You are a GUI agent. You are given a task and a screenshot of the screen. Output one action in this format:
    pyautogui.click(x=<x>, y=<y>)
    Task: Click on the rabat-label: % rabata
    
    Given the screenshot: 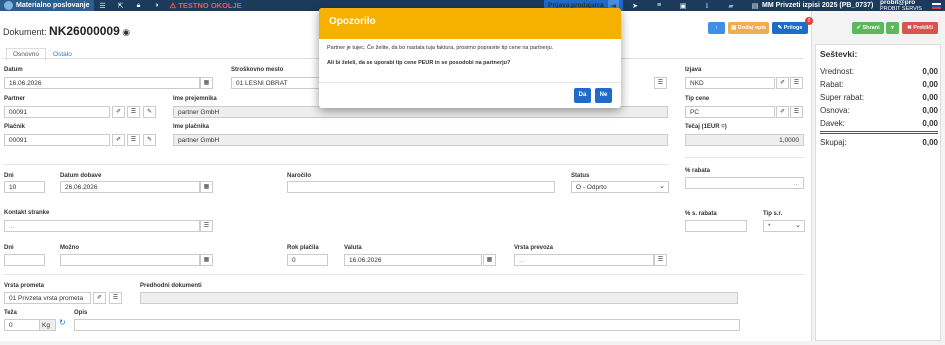 What is the action you would take?
    pyautogui.click(x=698, y=171)
    